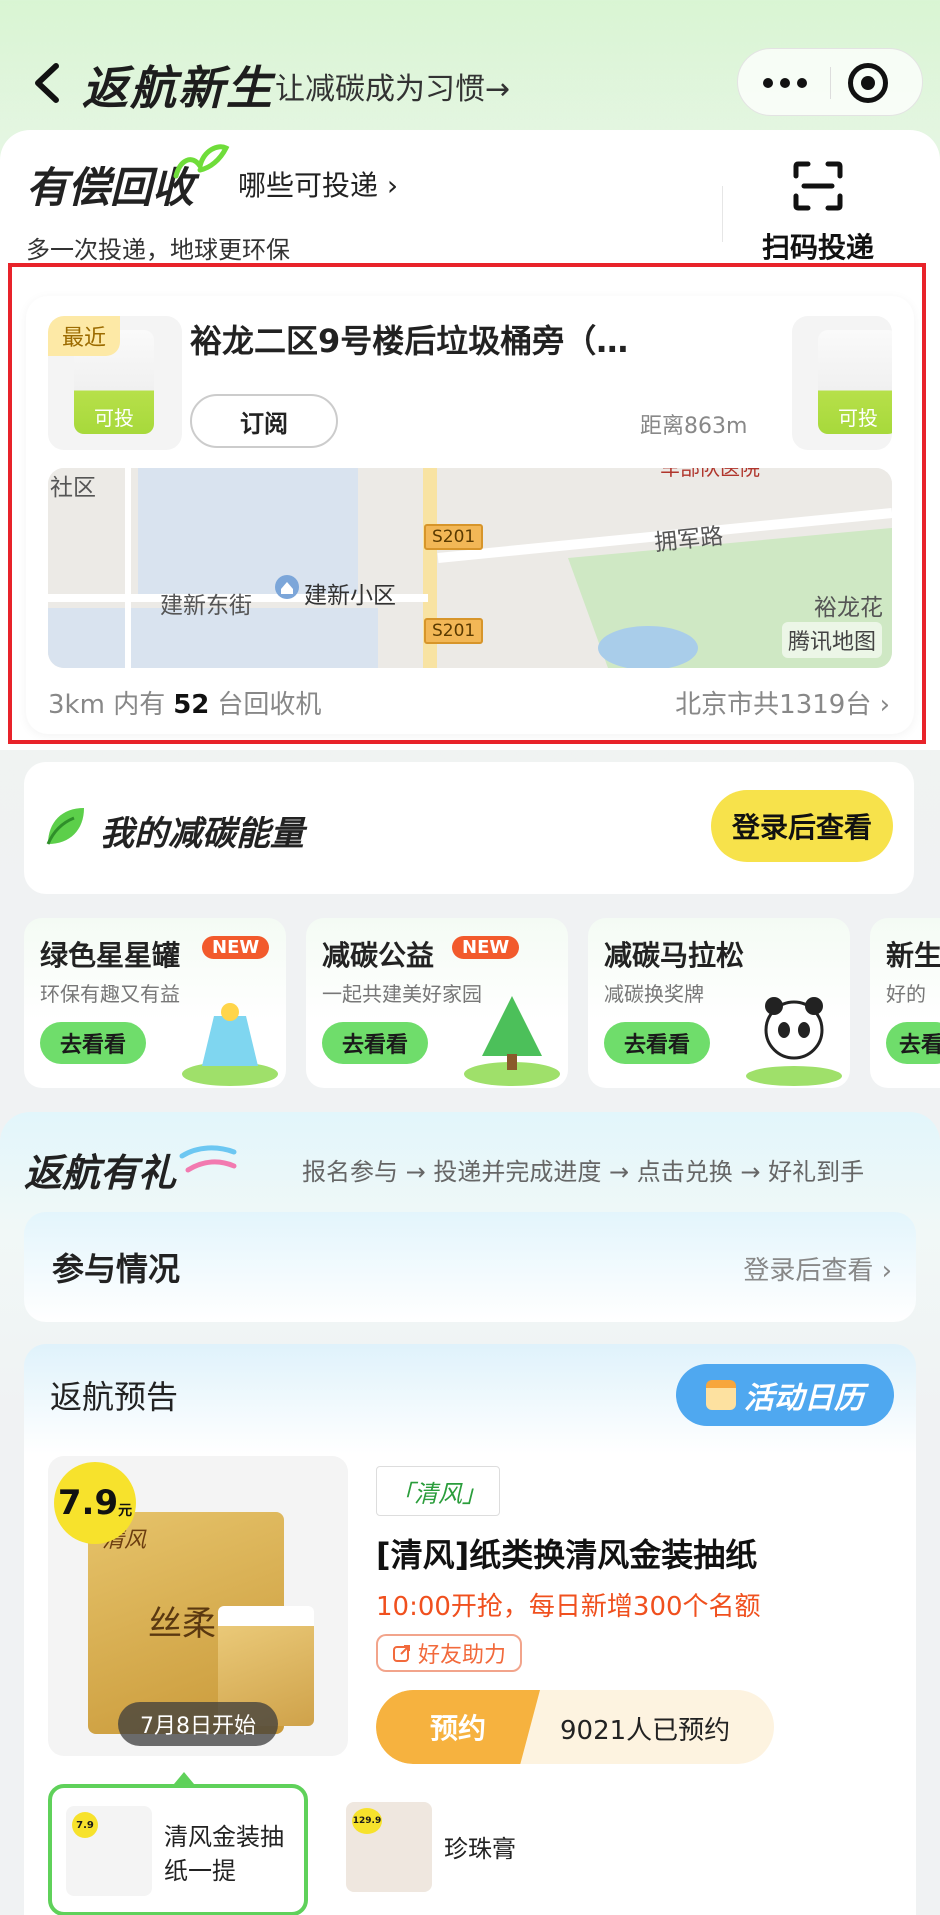 The image size is (940, 1915). What do you see at coordinates (721, 1395) in the screenshot?
I see `calendar-icon` at bounding box center [721, 1395].